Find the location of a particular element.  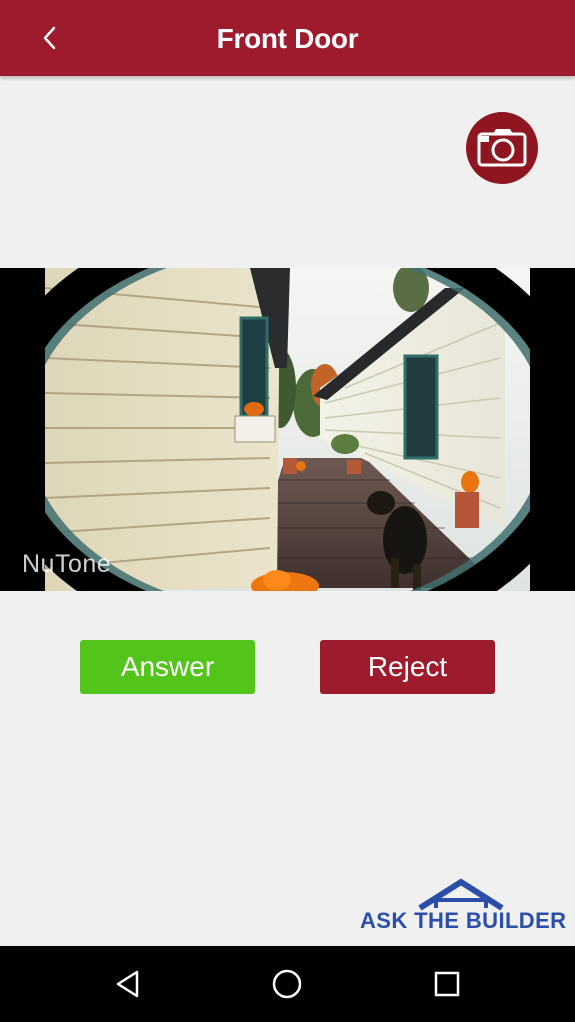

triangle-back-icon is located at coordinates (127, 984).